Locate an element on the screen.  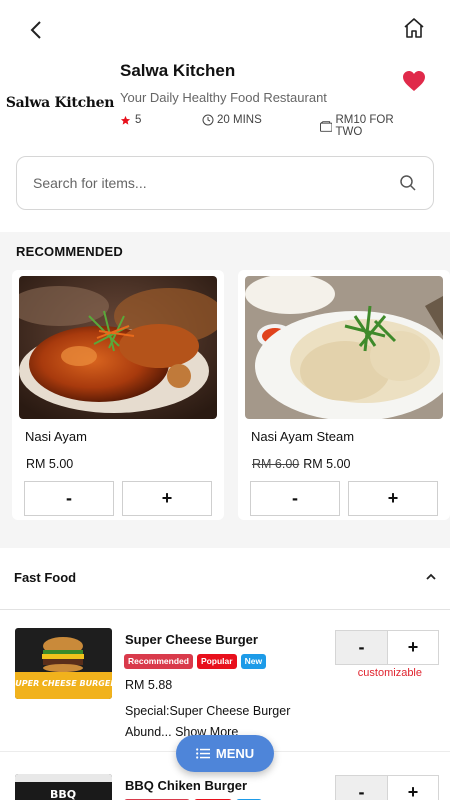
restaurant-tagline: Your Daily Healthy Food Restaurant is located at coordinates (223, 97).